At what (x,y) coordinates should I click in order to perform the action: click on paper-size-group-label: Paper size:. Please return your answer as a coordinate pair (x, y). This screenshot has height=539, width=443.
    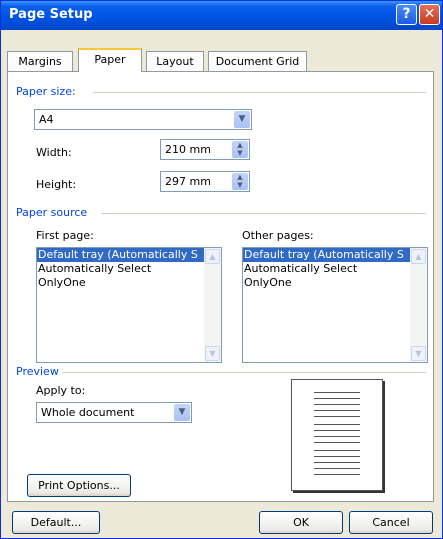
    Looking at the image, I should click on (46, 91).